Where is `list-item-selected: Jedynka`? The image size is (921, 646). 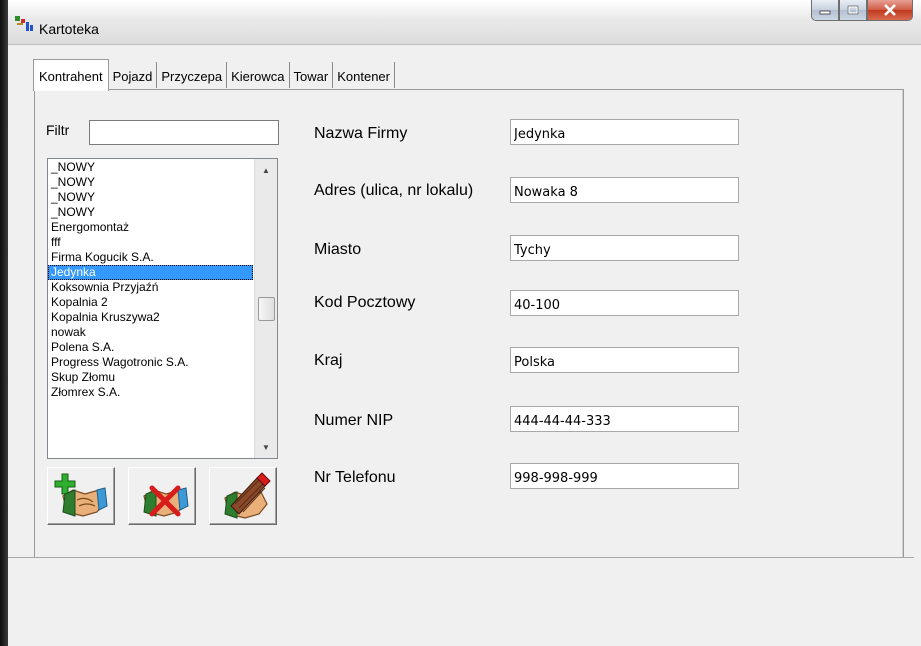
list-item-selected: Jedynka is located at coordinates (150, 272).